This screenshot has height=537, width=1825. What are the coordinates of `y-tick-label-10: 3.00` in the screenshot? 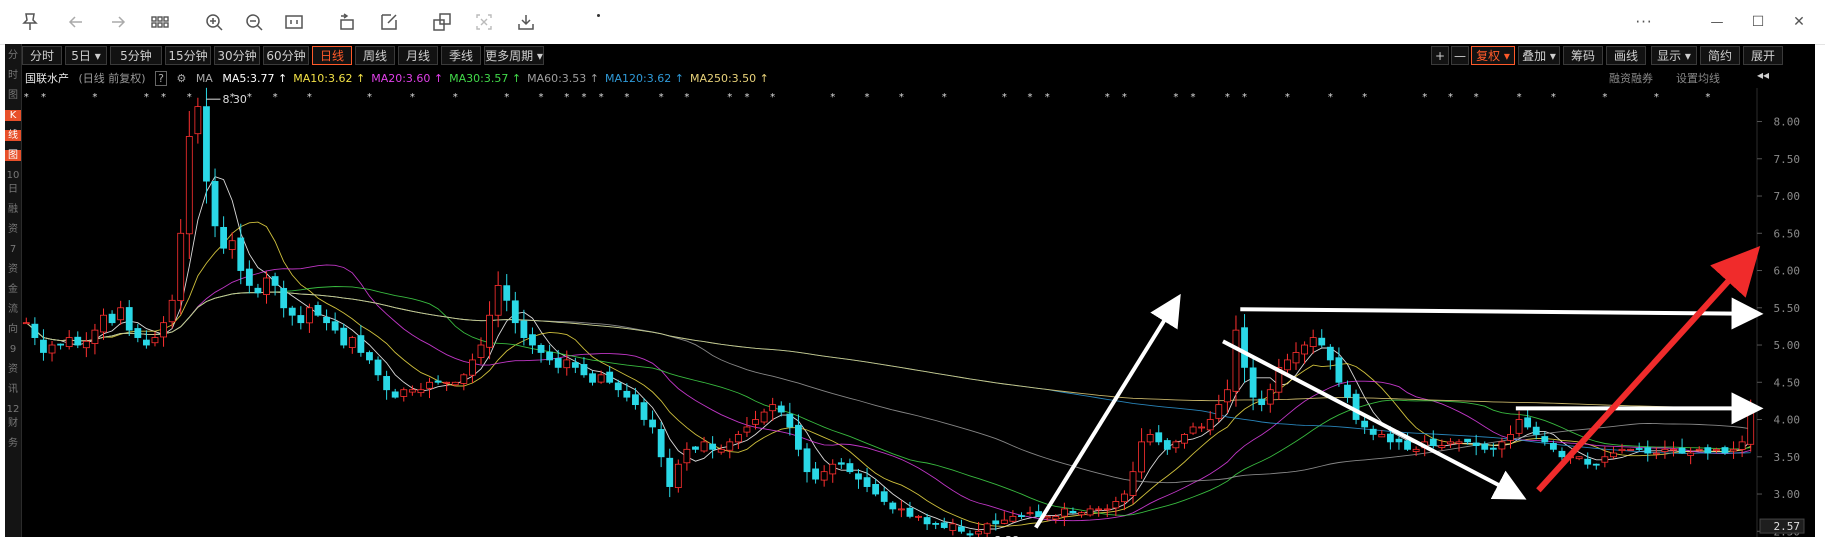 It's located at (1787, 494).